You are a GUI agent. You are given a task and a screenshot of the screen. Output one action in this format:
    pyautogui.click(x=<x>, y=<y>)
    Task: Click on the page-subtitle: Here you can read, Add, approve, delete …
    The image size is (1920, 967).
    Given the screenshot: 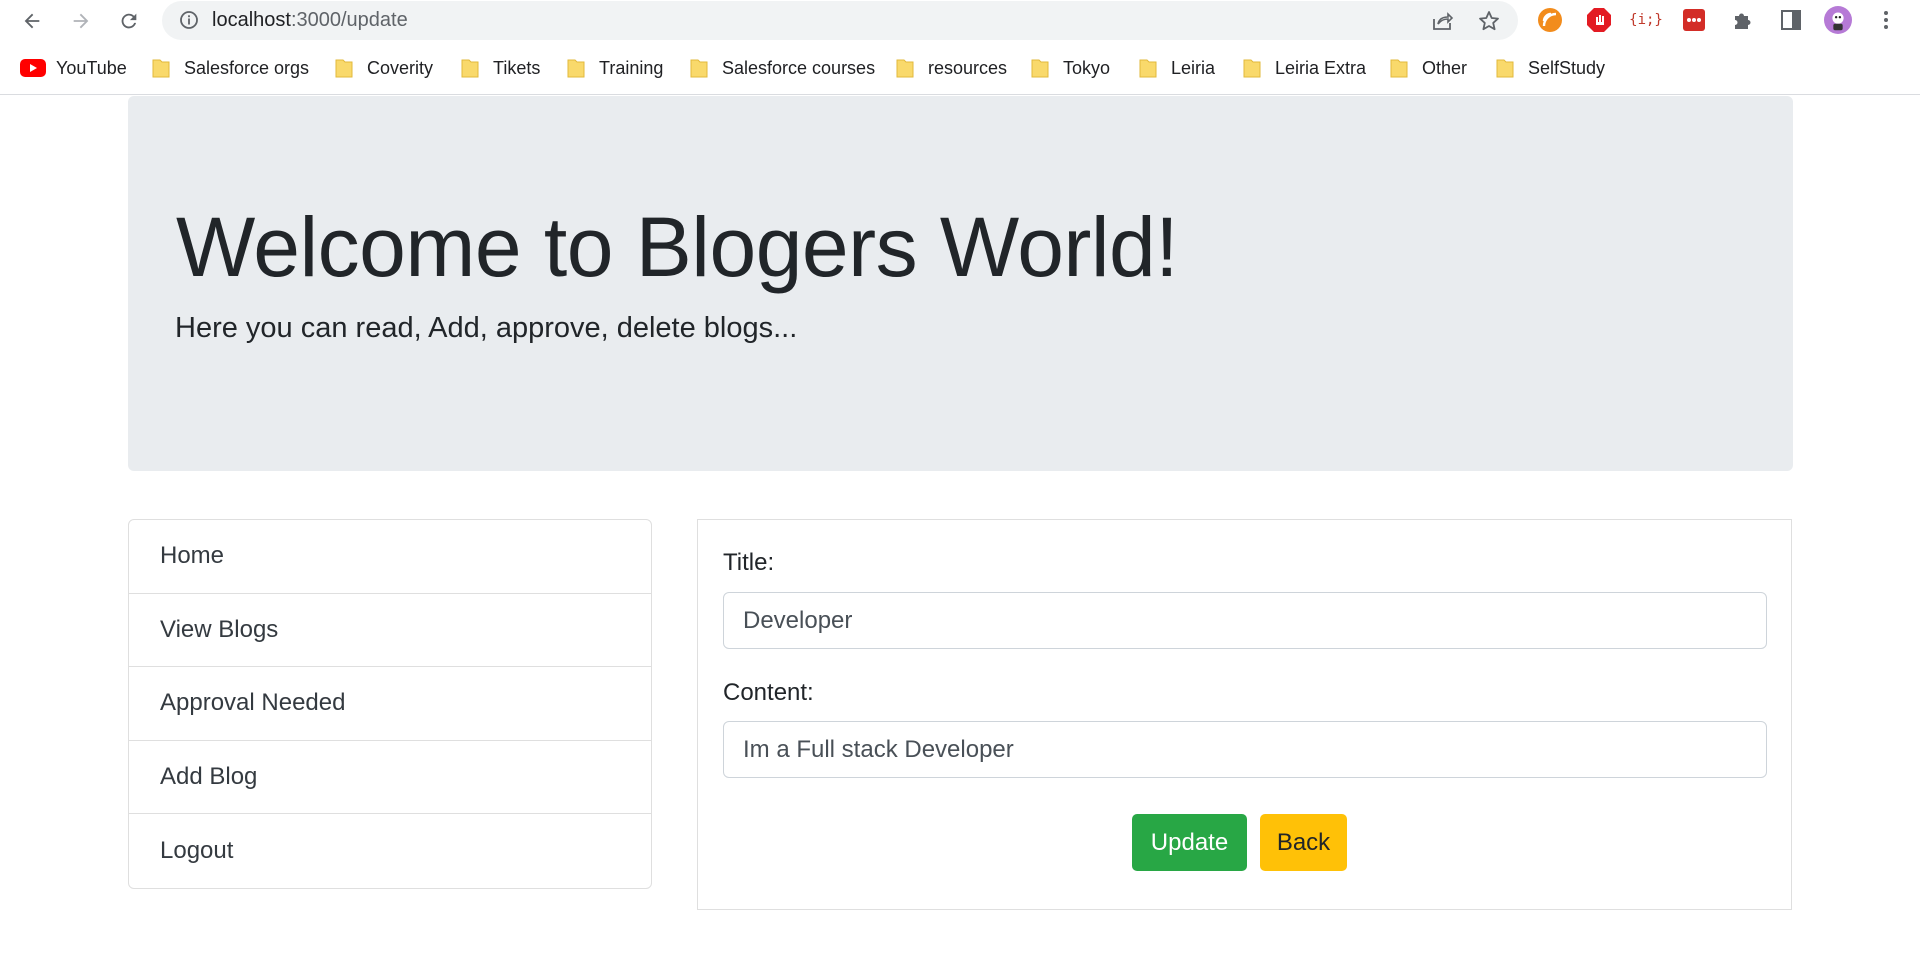 What is the action you would take?
    pyautogui.click(x=486, y=328)
    